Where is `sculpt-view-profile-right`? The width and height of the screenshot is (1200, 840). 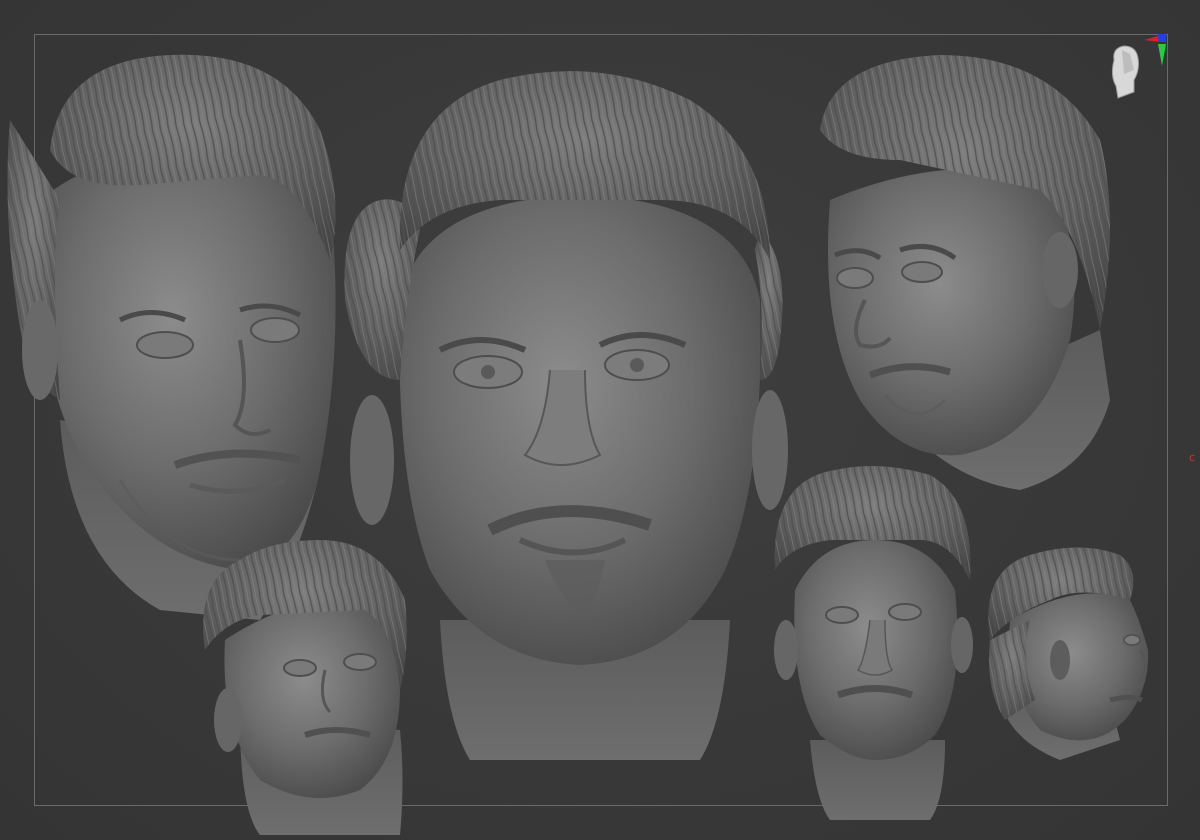 sculpt-view-profile-right is located at coordinates (1068, 653).